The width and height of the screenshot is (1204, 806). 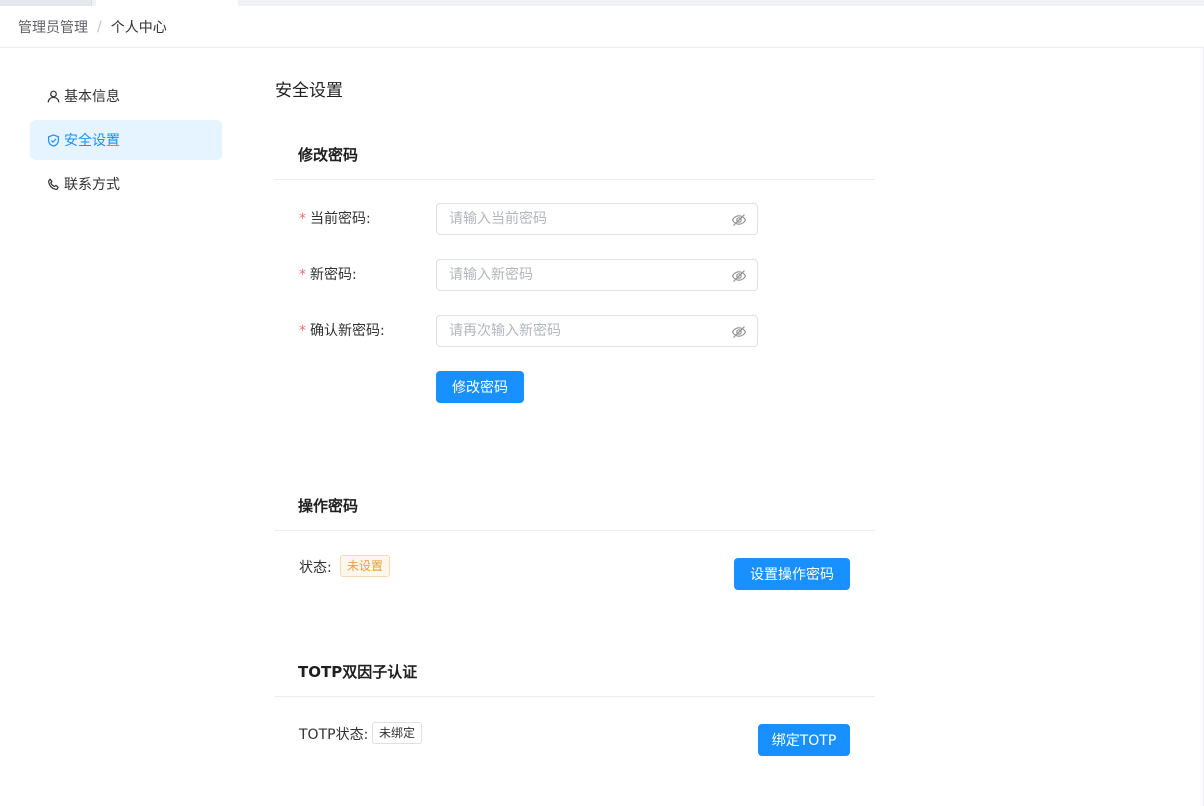 I want to click on set-operation-password-button: 设置操作密码, so click(x=792, y=574).